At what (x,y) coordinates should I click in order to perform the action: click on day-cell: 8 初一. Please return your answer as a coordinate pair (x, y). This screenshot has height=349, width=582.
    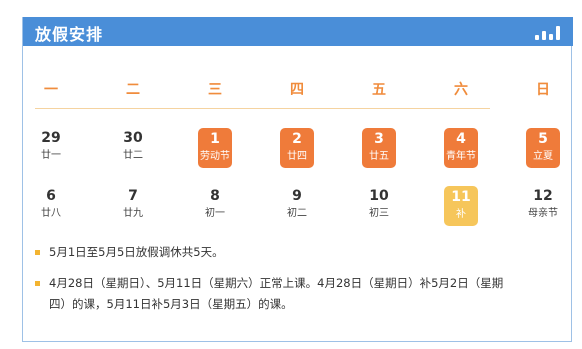
    Looking at the image, I should click on (215, 204).